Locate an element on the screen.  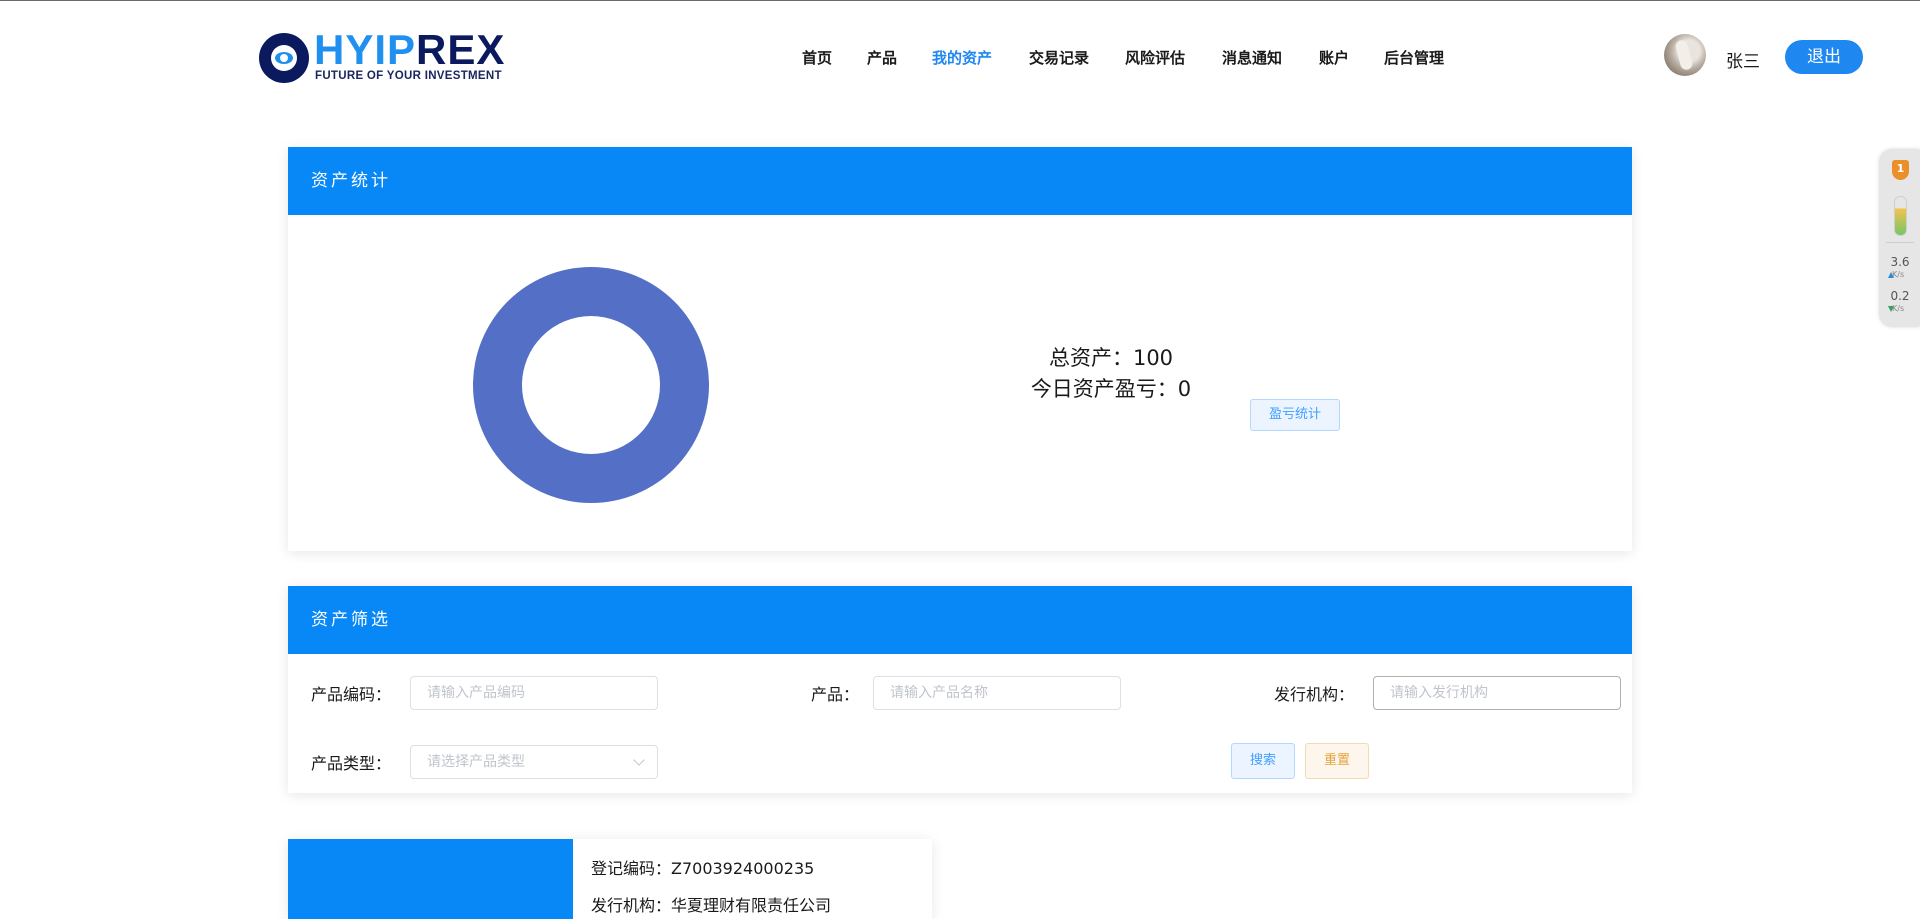
donut-center is located at coordinates (591, 385).